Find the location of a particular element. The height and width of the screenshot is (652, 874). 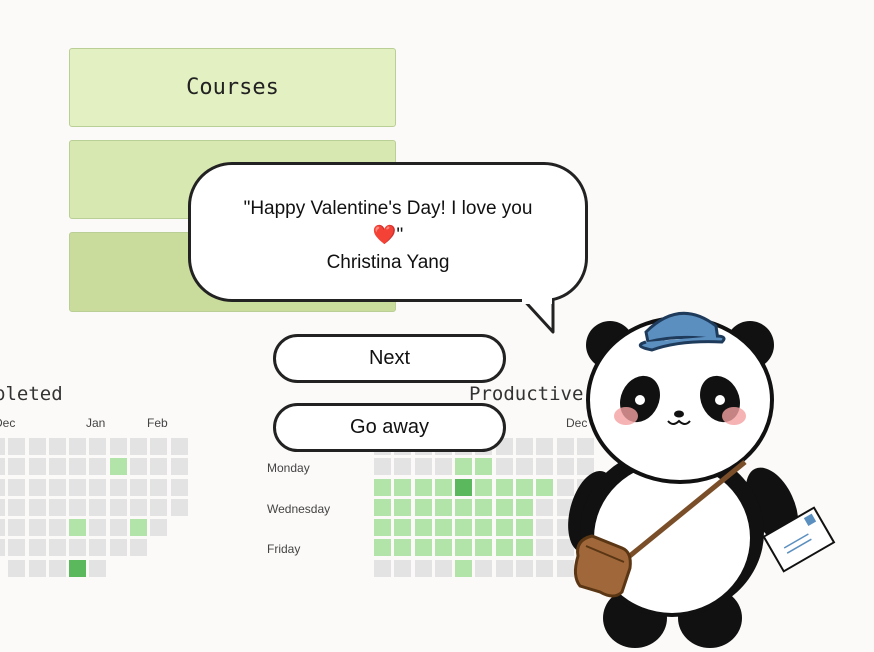

heart-icon: ❤️ is located at coordinates (384, 235).